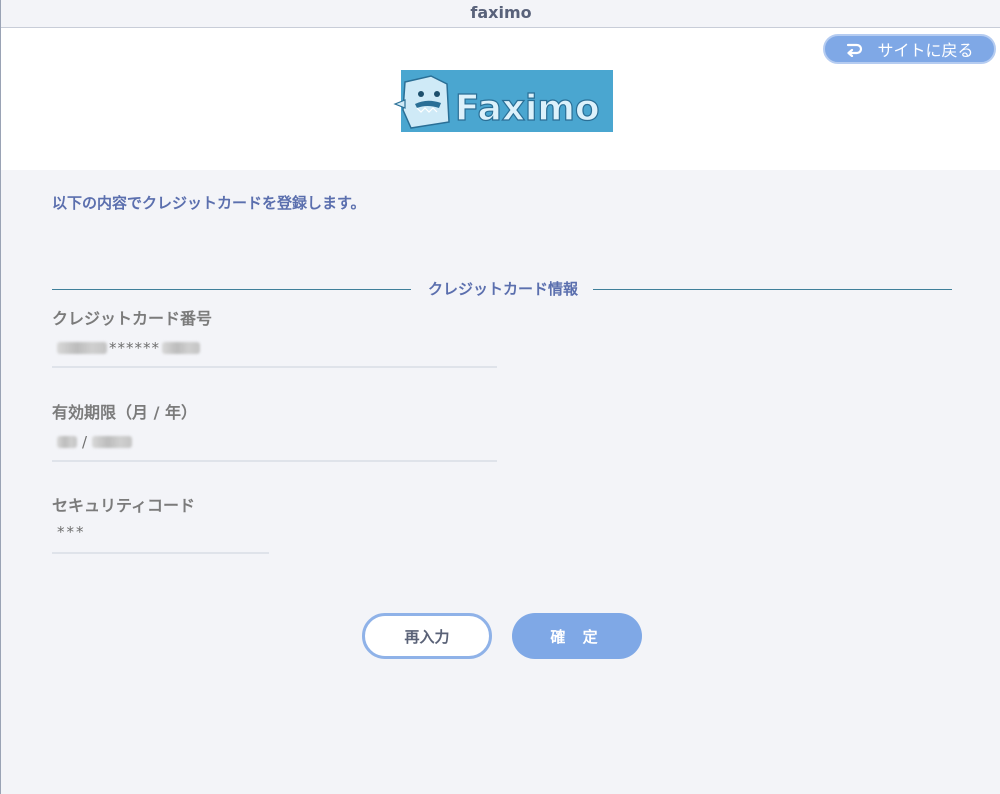 This screenshot has width=1000, height=794. I want to click on expiry-value: /, so click(95, 442).